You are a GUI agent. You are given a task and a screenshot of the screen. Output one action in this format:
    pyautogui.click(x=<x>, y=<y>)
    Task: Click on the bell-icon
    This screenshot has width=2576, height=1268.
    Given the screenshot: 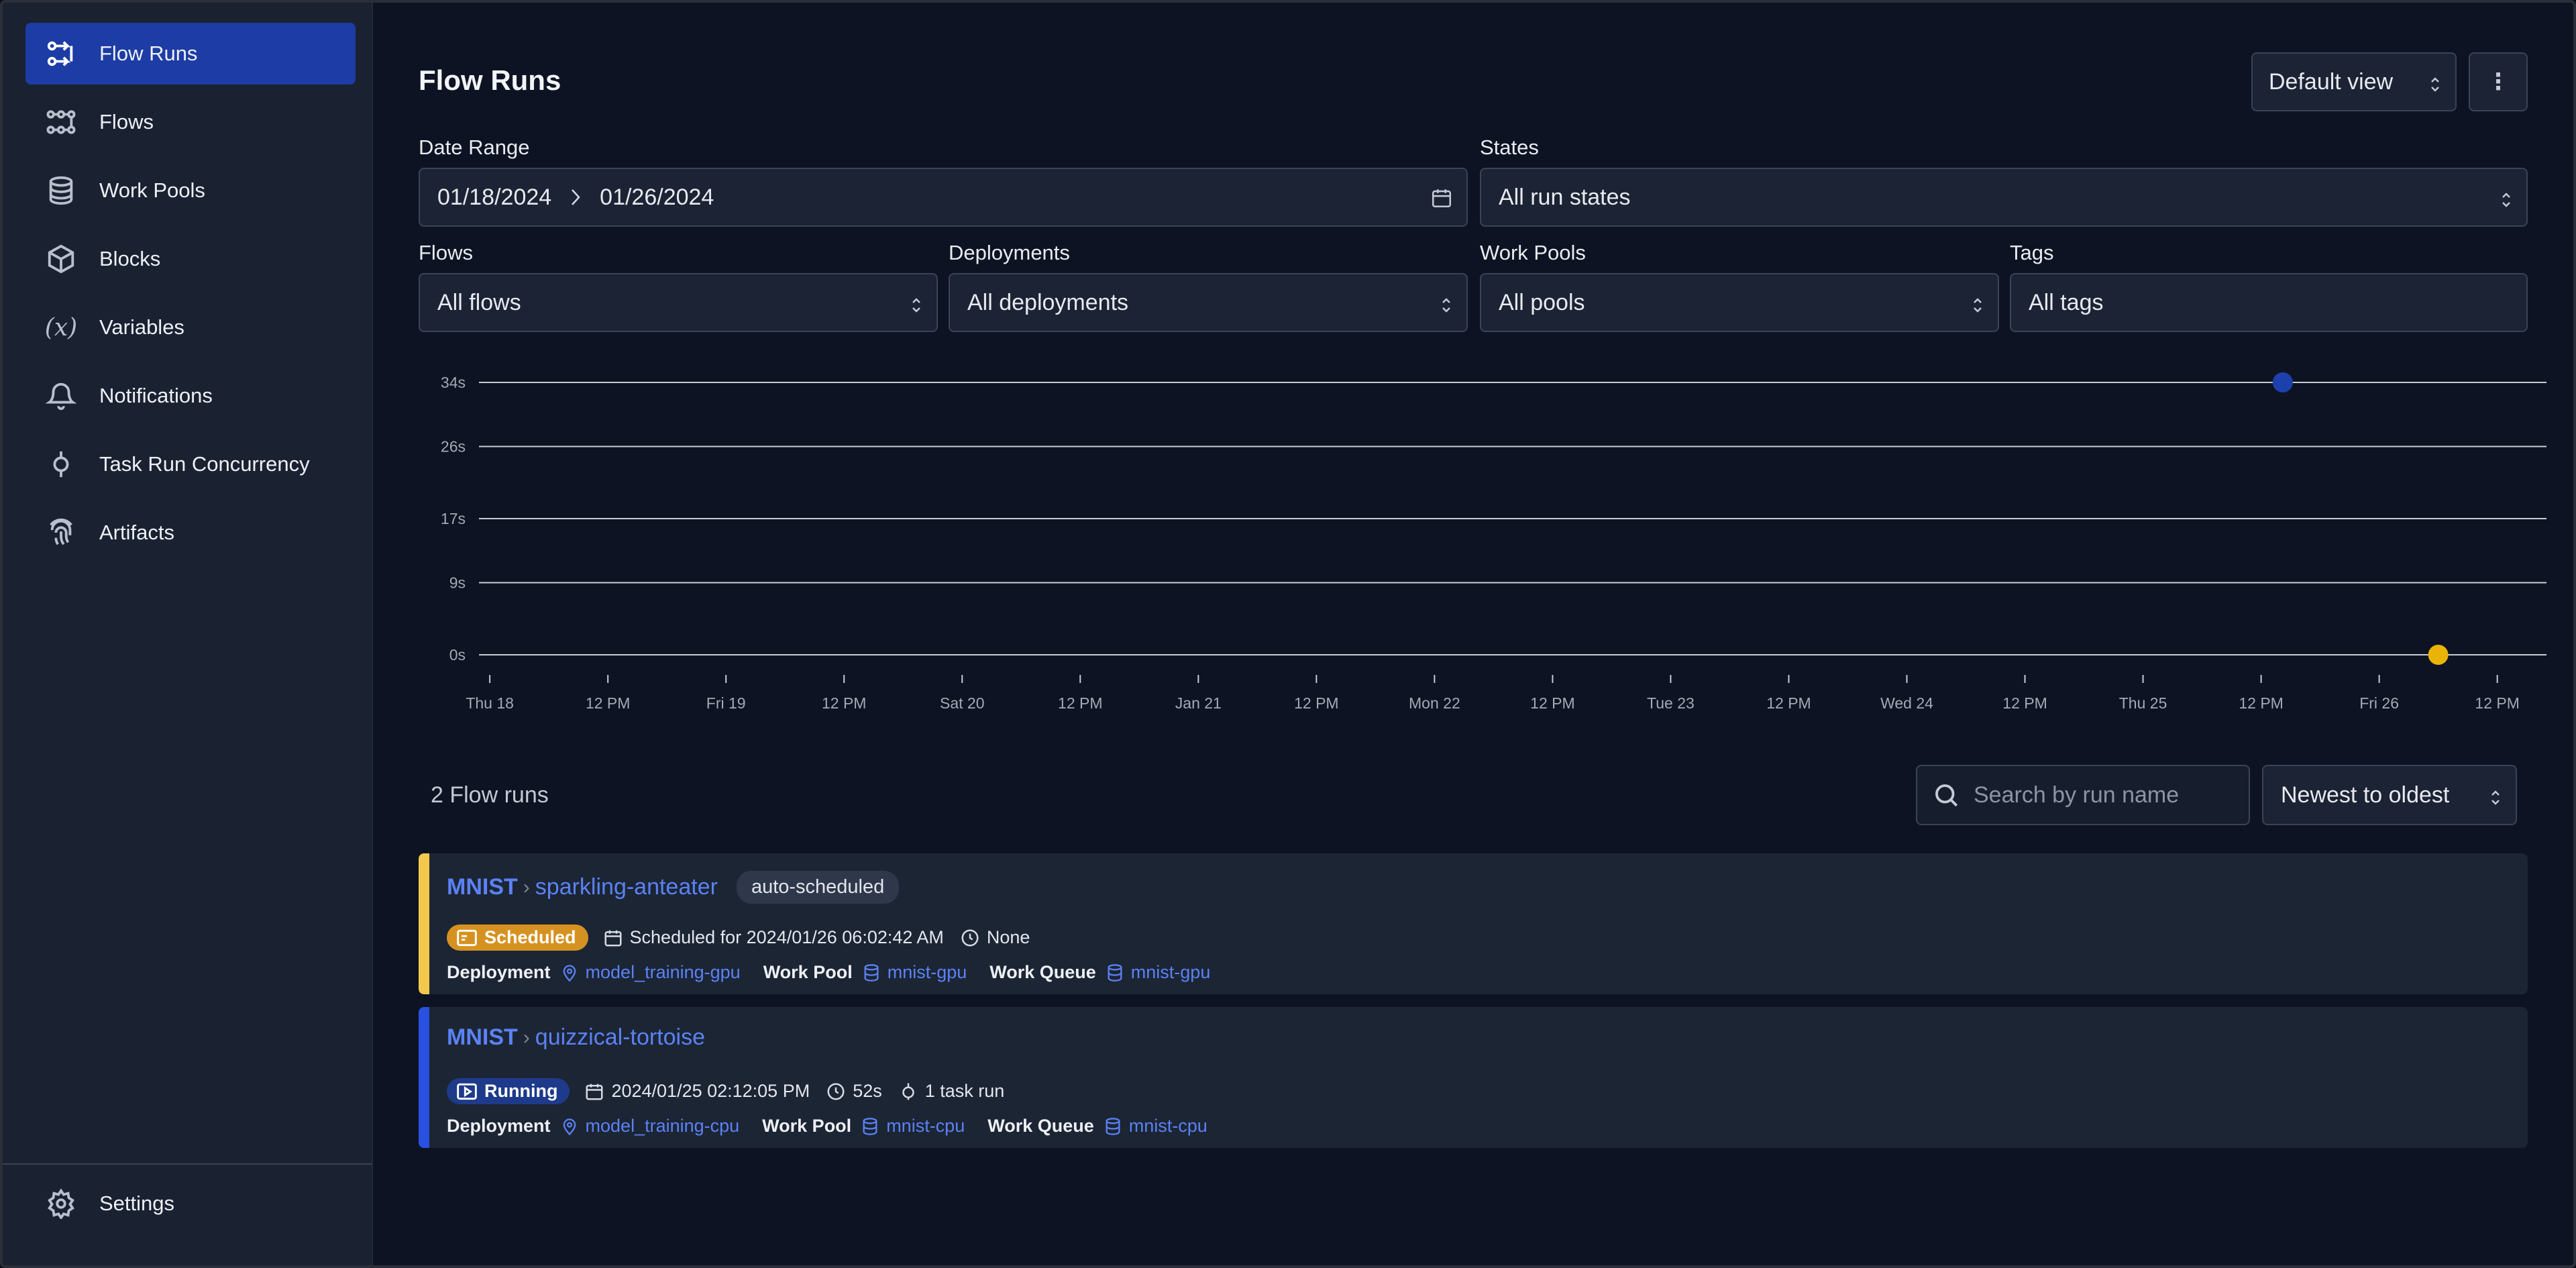 What is the action you would take?
    pyautogui.click(x=61, y=396)
    